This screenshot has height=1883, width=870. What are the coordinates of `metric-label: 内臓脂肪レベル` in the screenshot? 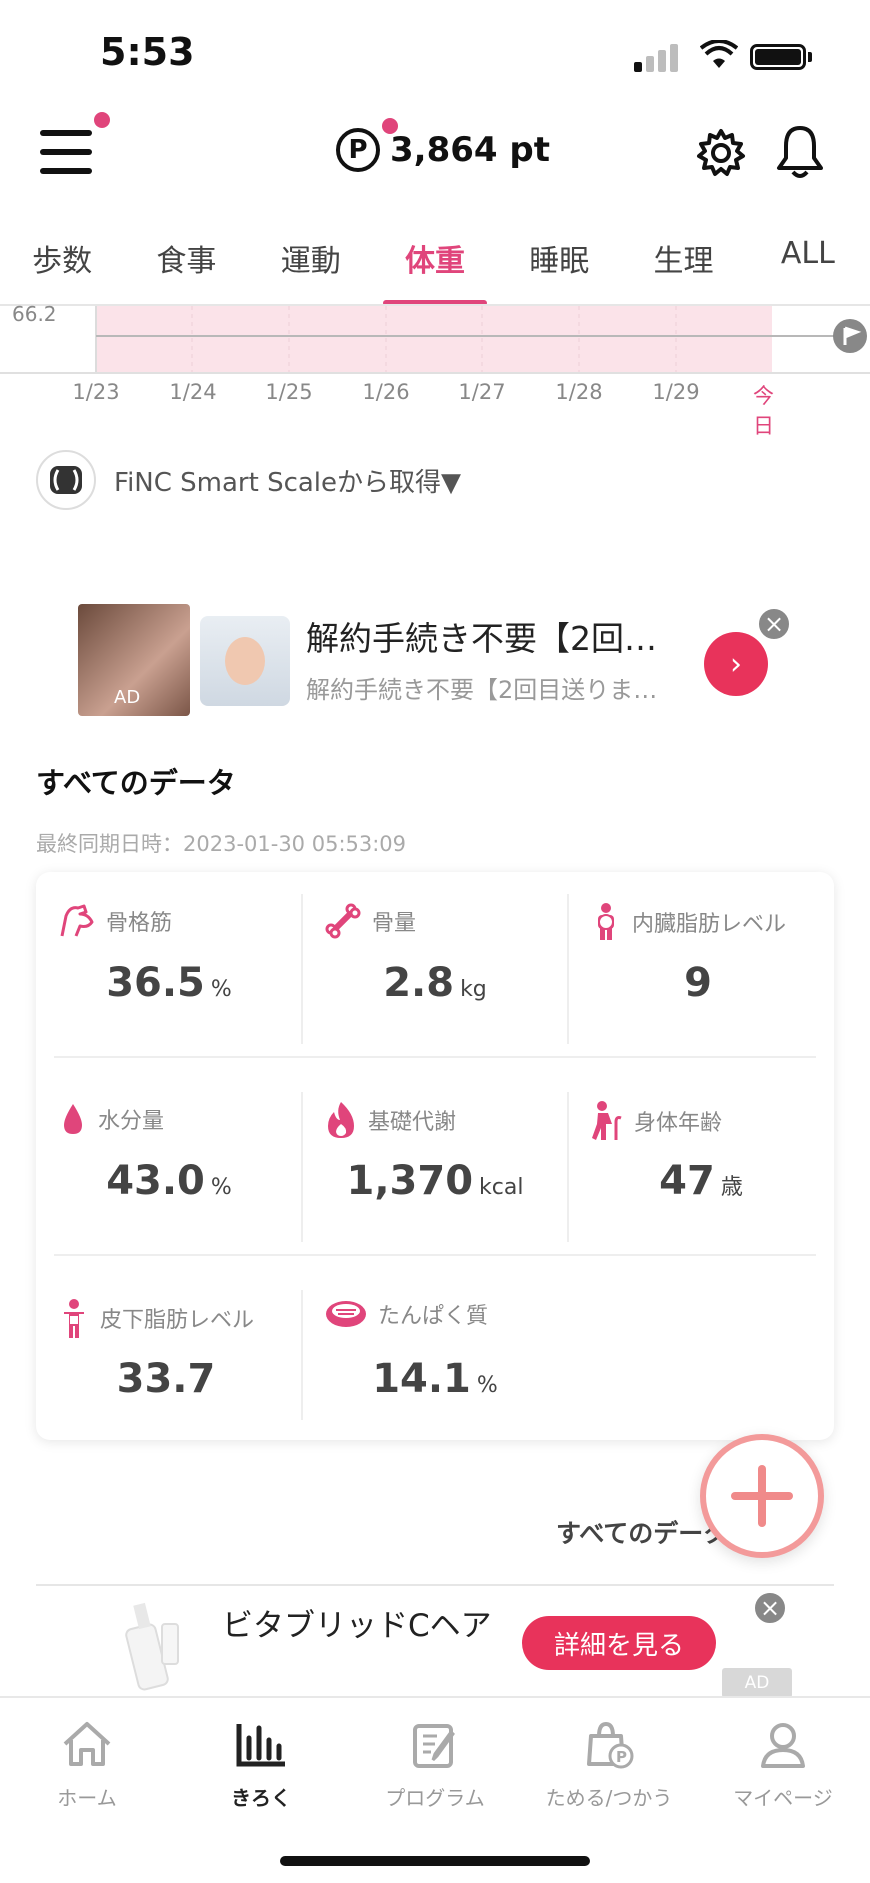 It's located at (709, 924).